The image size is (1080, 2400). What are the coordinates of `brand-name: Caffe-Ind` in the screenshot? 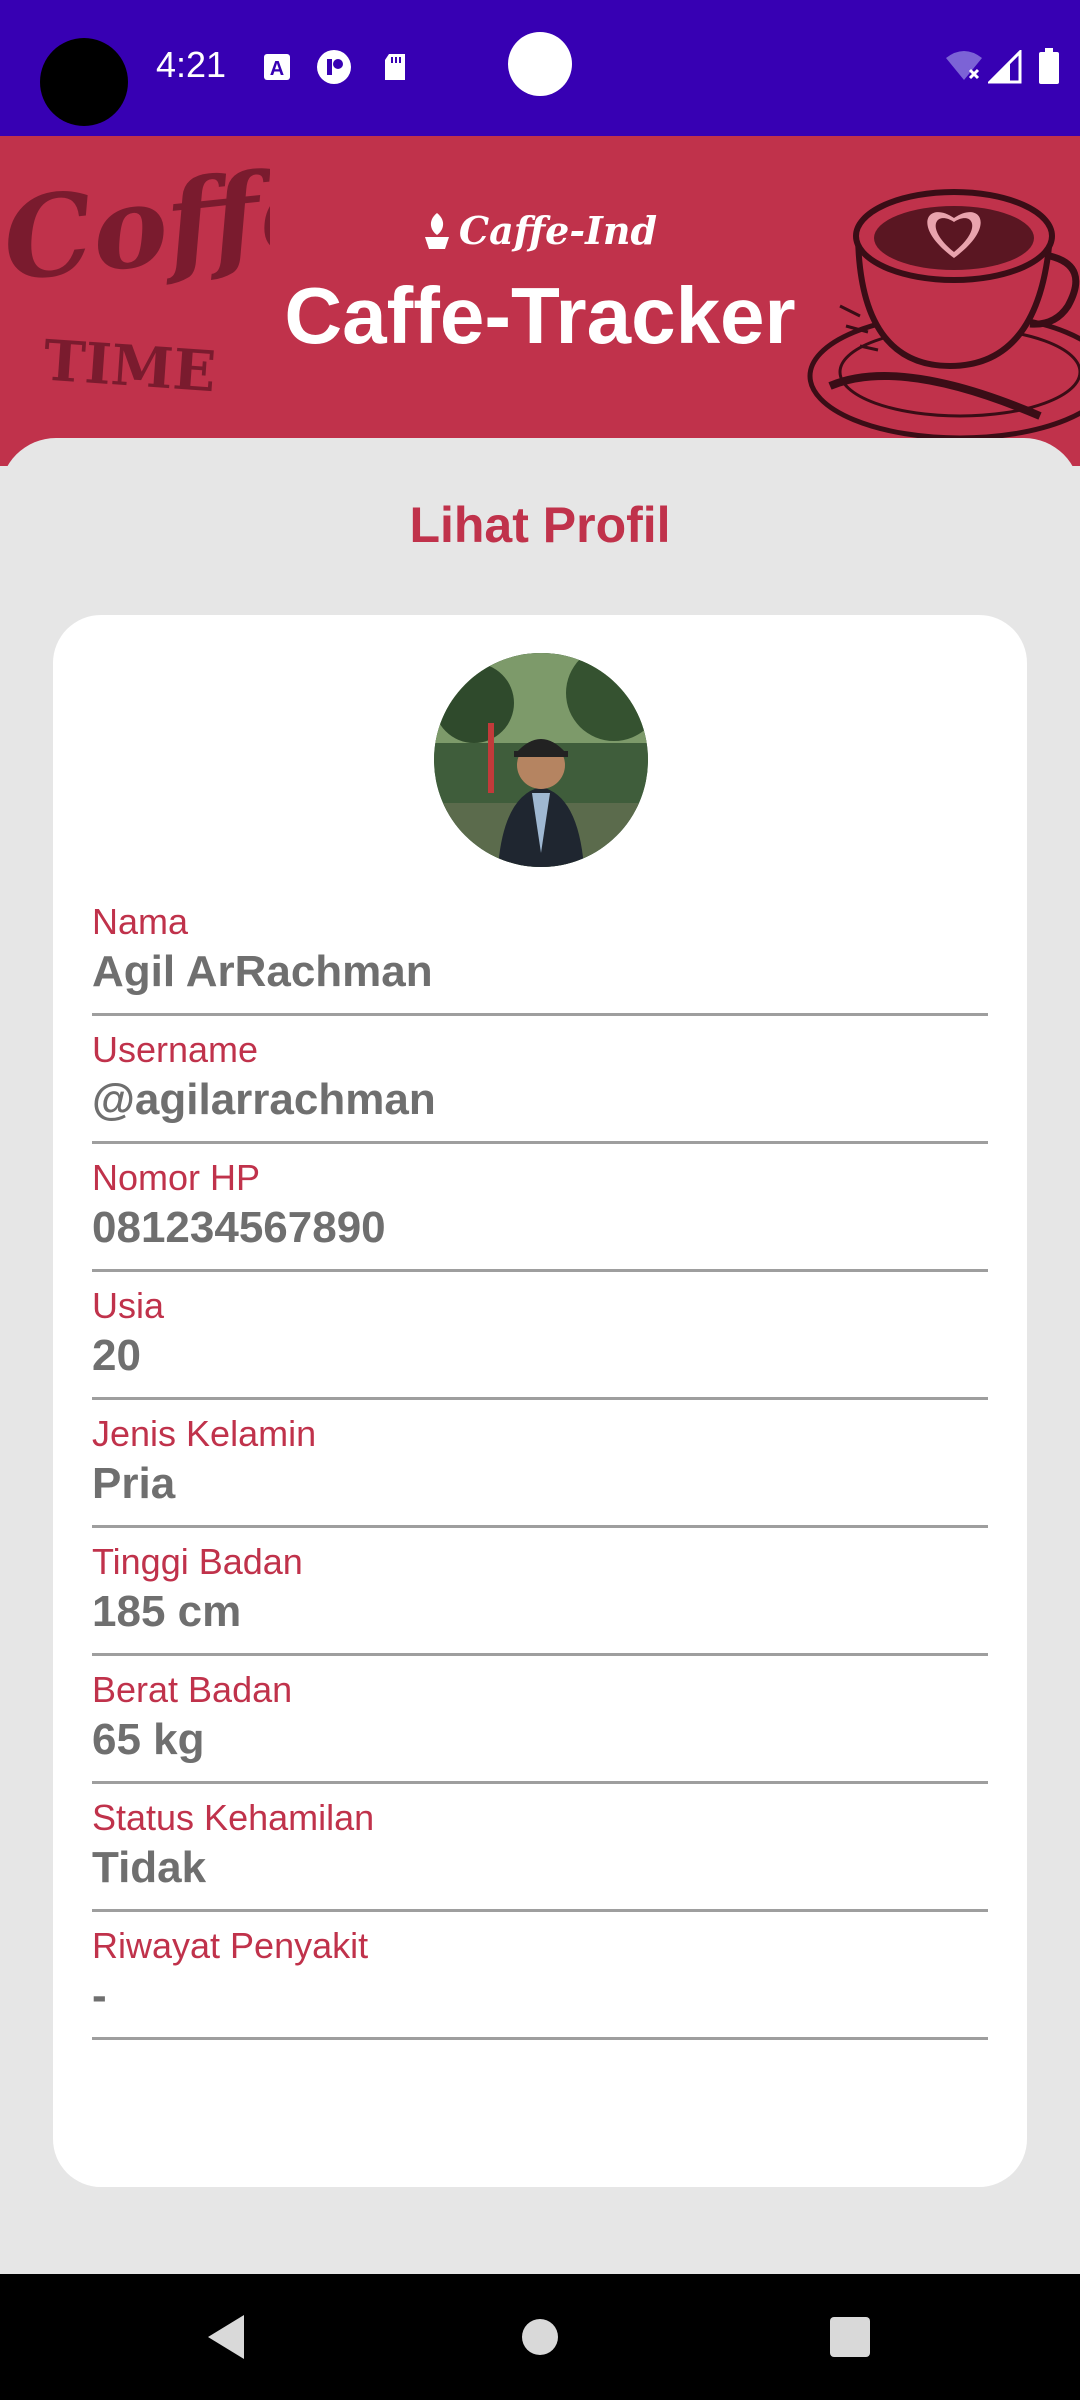 It's located at (558, 230).